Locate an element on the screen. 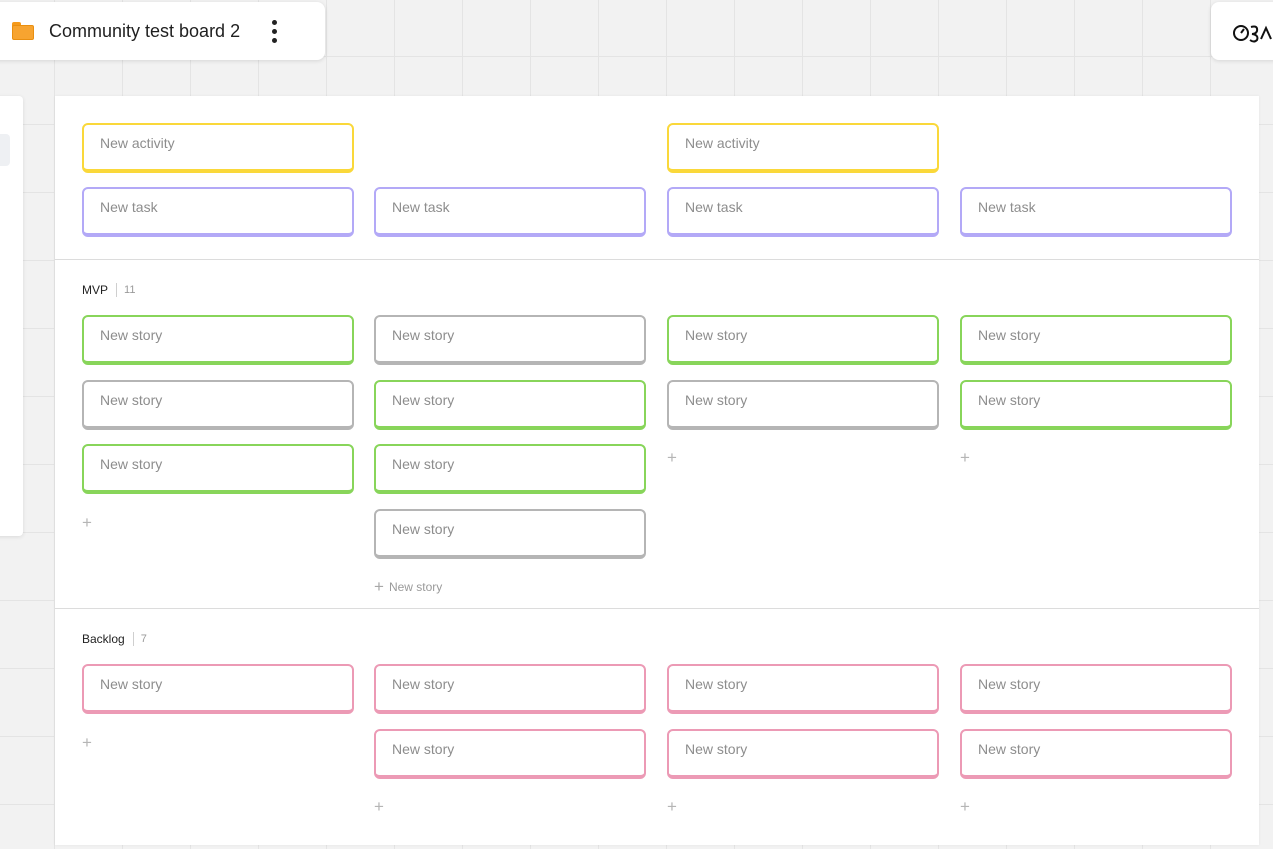 The width and height of the screenshot is (1273, 849). board-title: Community test board 2 is located at coordinates (144, 31).